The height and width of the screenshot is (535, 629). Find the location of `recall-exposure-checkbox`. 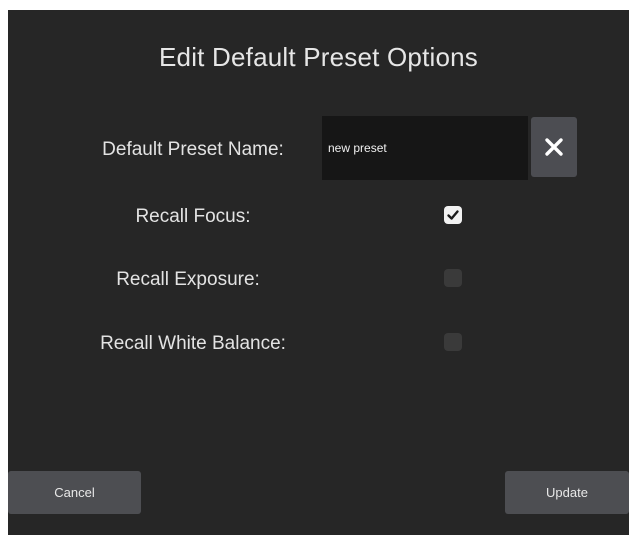

recall-exposure-checkbox is located at coordinates (453, 278).